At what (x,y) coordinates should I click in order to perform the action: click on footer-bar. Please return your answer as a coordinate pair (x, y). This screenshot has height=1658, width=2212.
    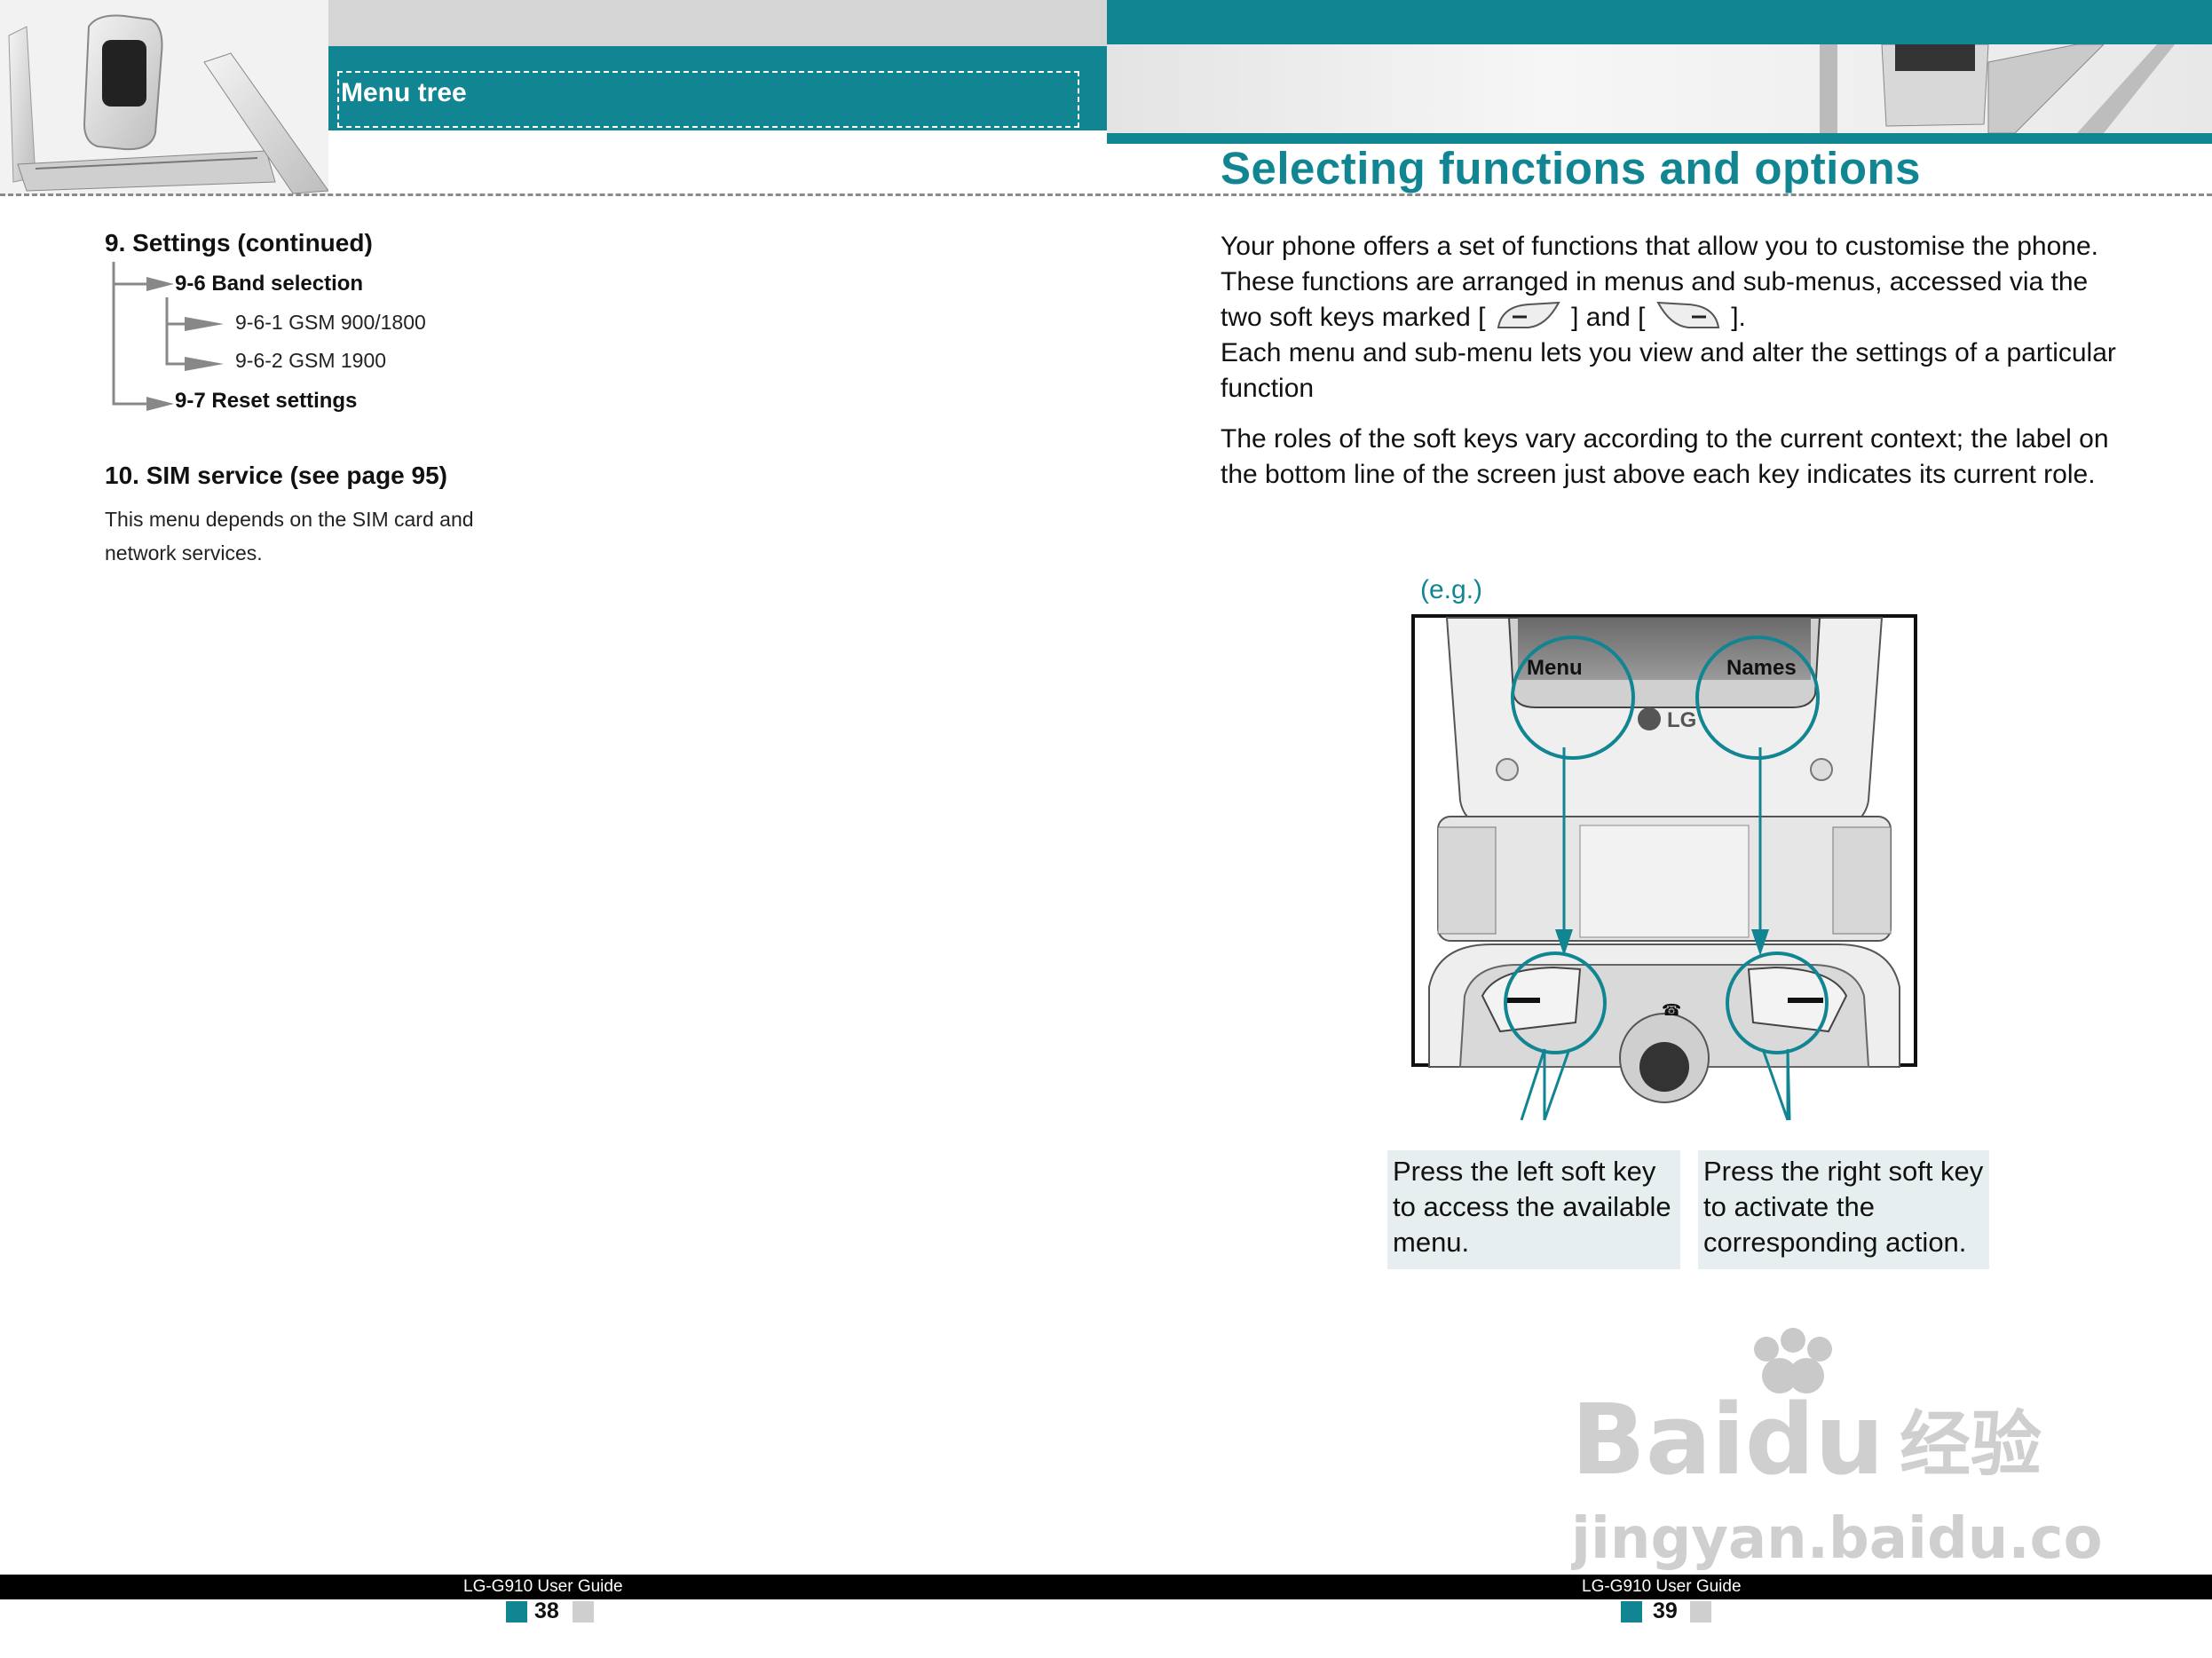
    Looking at the image, I should click on (1106, 1587).